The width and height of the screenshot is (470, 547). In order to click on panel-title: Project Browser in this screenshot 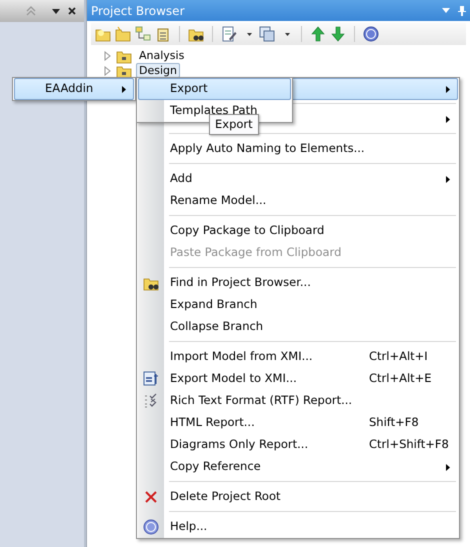, I will do `click(137, 11)`.